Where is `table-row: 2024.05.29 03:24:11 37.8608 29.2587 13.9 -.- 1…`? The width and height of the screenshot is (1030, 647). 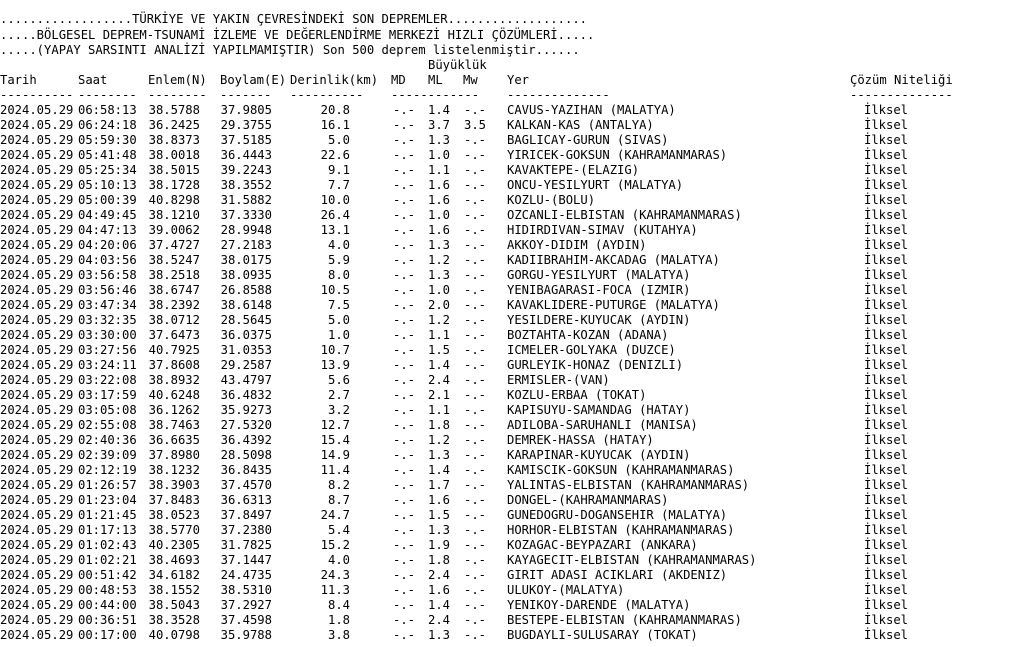
table-row: 2024.05.29 03:24:11 37.8608 29.2587 13.9 -.- 1… is located at coordinates (515, 365).